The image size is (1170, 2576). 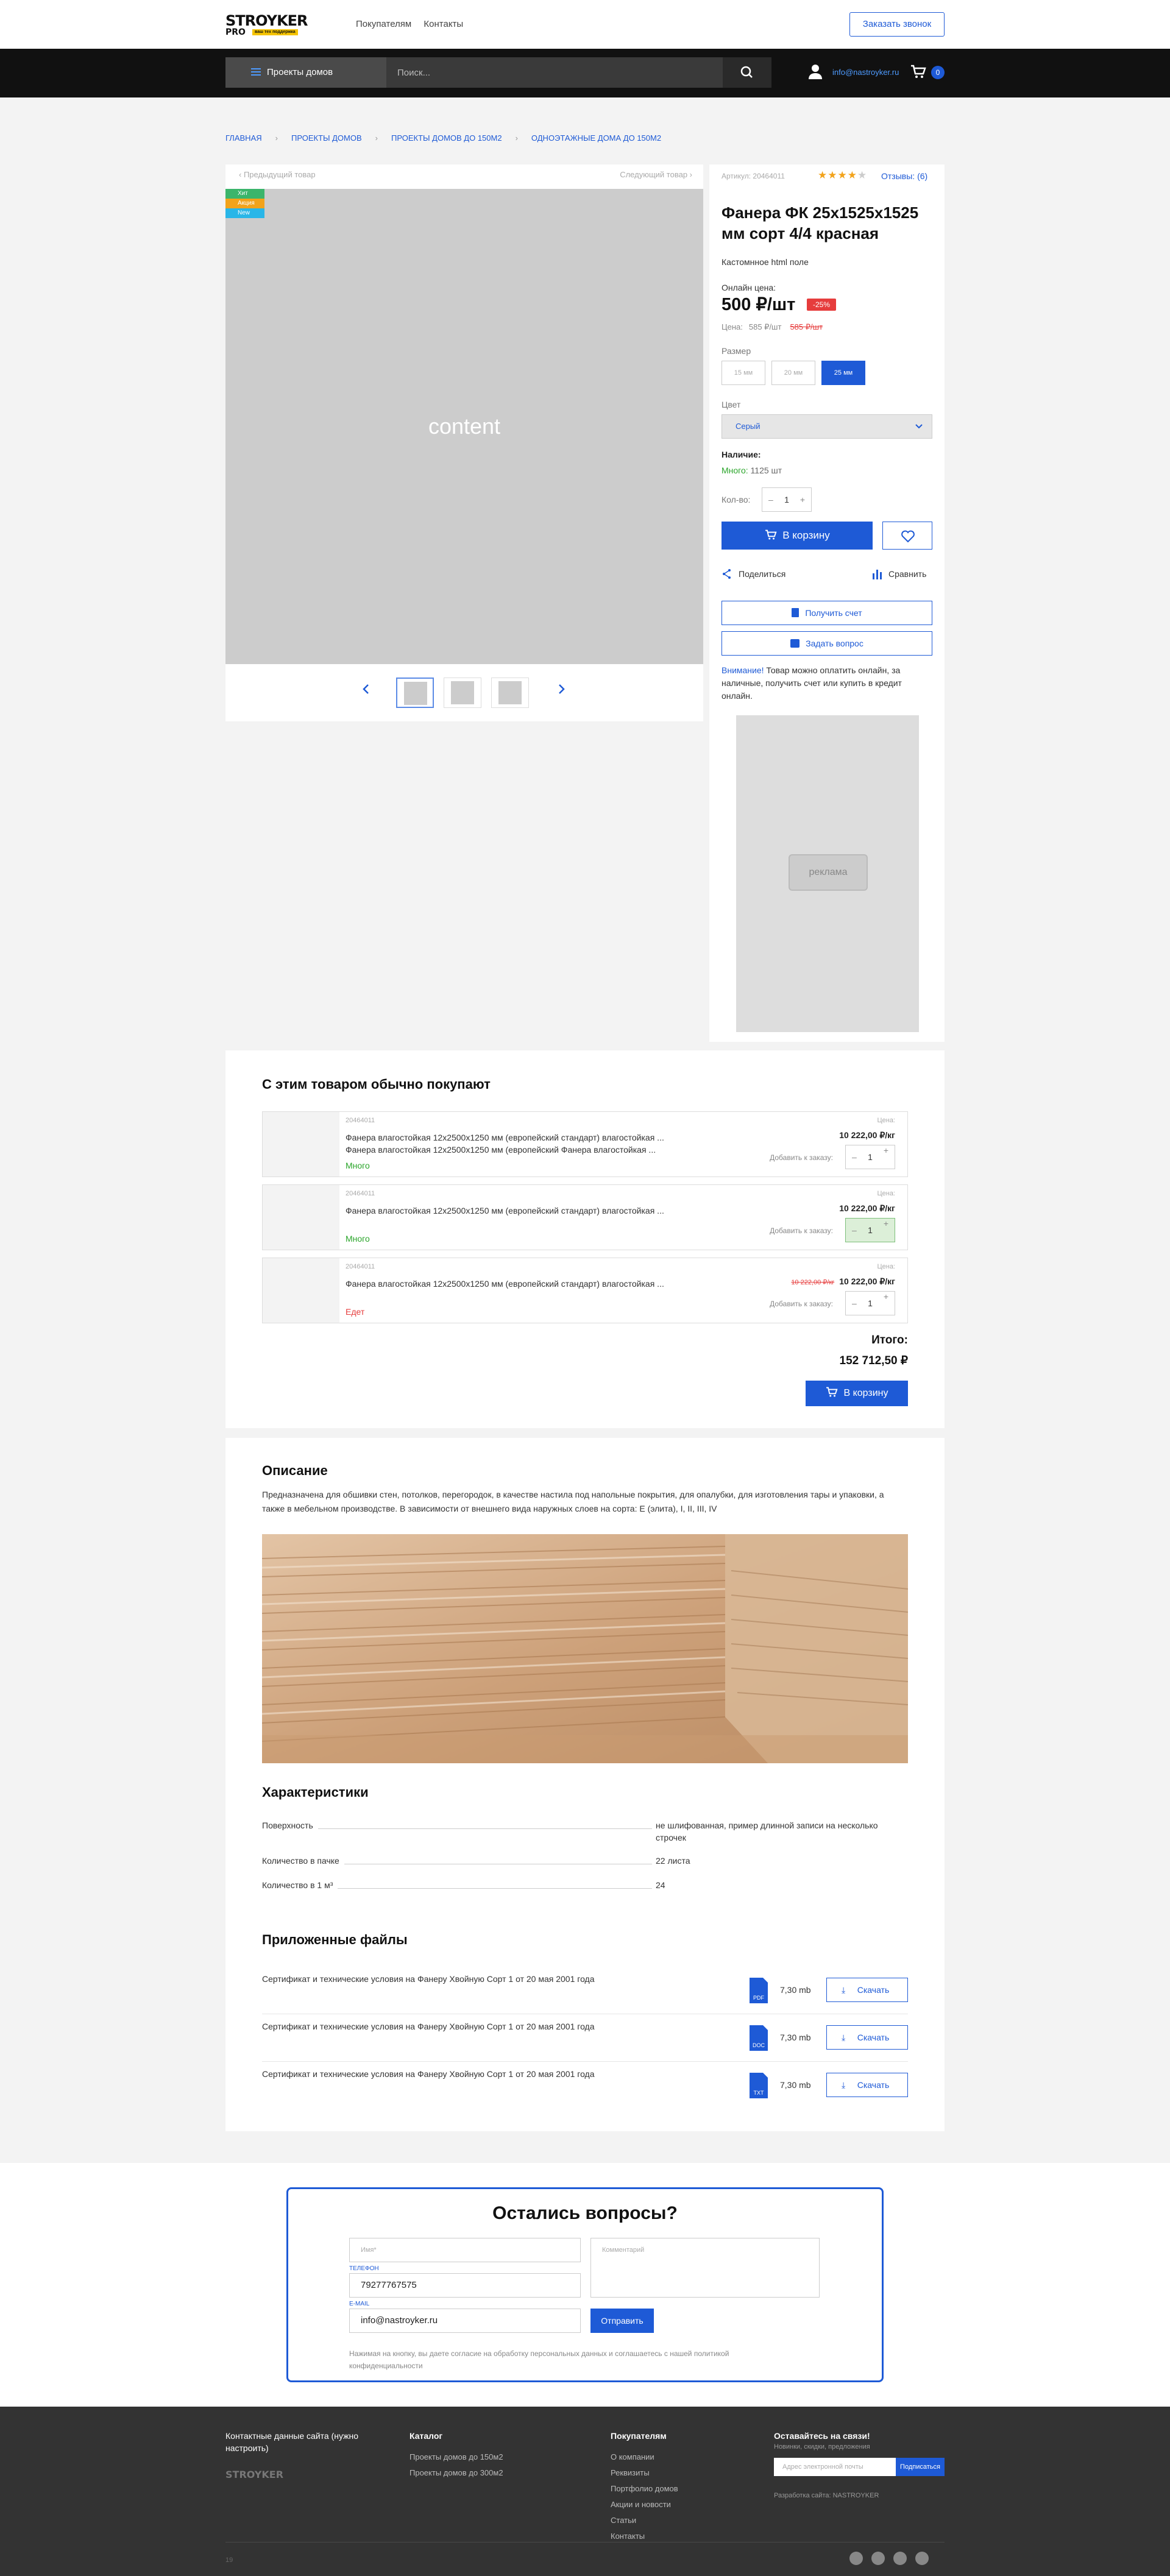 What do you see at coordinates (904, 176) in the screenshot?
I see `reviews-link: Отзывы: (6)` at bounding box center [904, 176].